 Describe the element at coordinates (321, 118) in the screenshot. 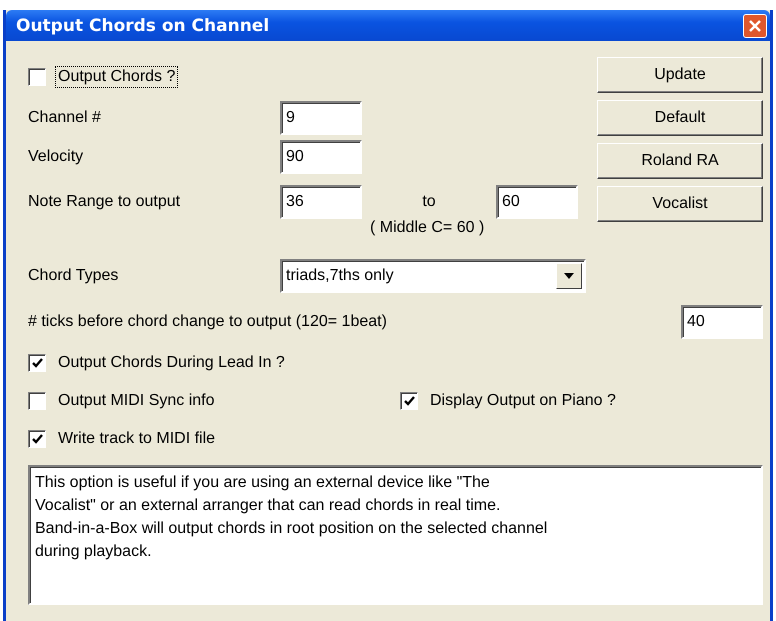

I see `input-field: 9` at that location.